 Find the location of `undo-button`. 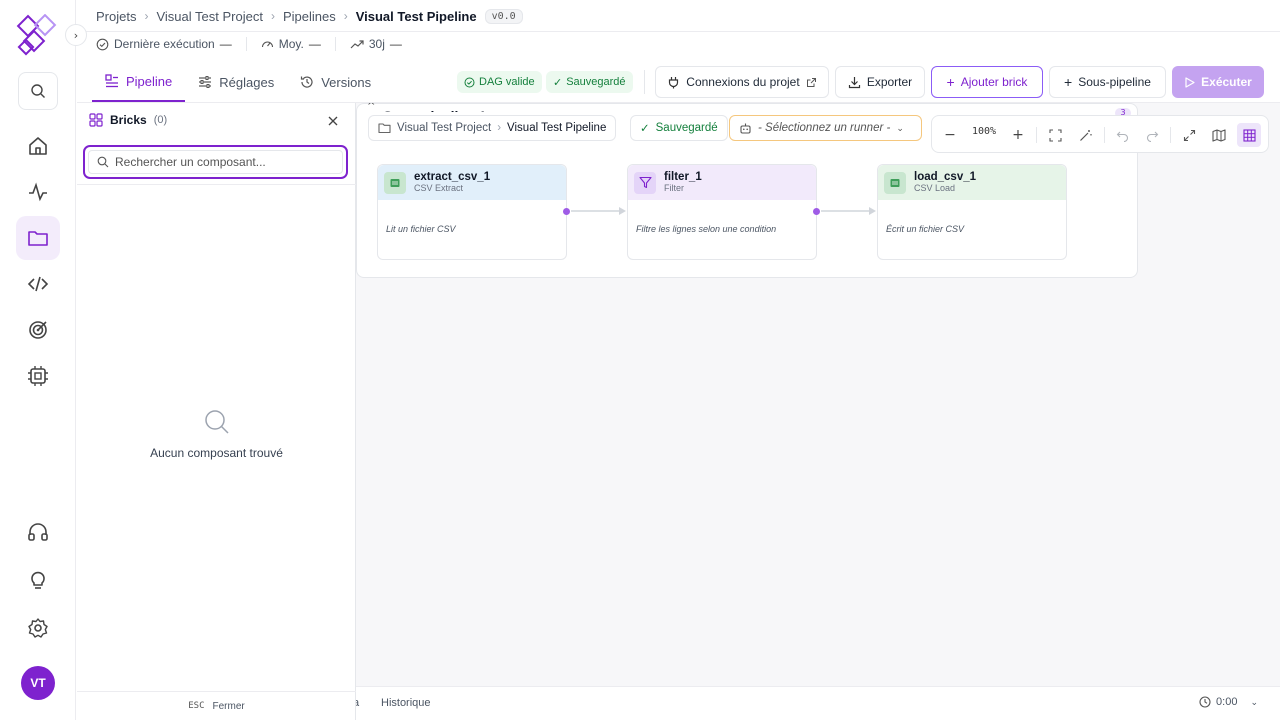

undo-button is located at coordinates (1122, 135).